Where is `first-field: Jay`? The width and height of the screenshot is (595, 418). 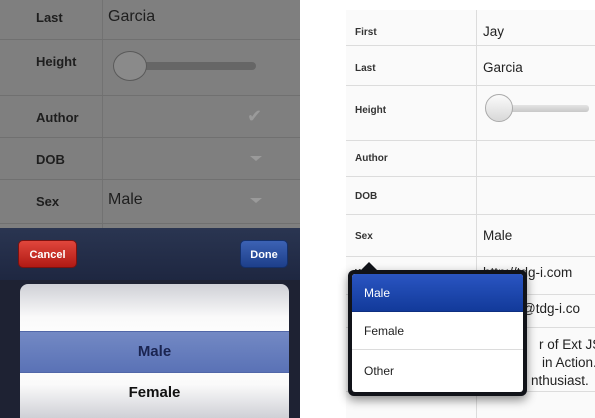 first-field: Jay is located at coordinates (493, 31).